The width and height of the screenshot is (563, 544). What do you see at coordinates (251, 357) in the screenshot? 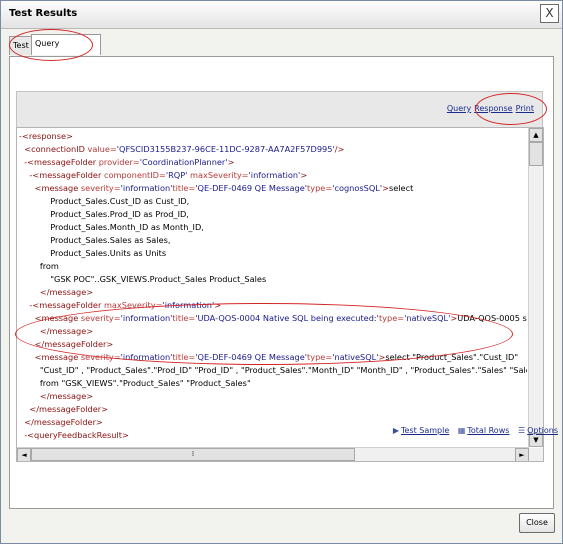
I see `xml-token: 'QE-DEF-0469 QE Message'` at bounding box center [251, 357].